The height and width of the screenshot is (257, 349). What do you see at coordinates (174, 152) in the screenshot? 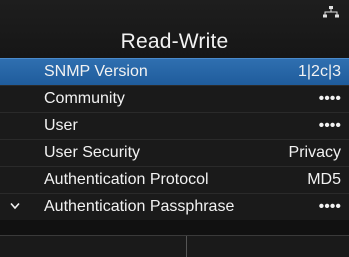
I see `menu-item-user-security: User Security Privacy` at bounding box center [174, 152].